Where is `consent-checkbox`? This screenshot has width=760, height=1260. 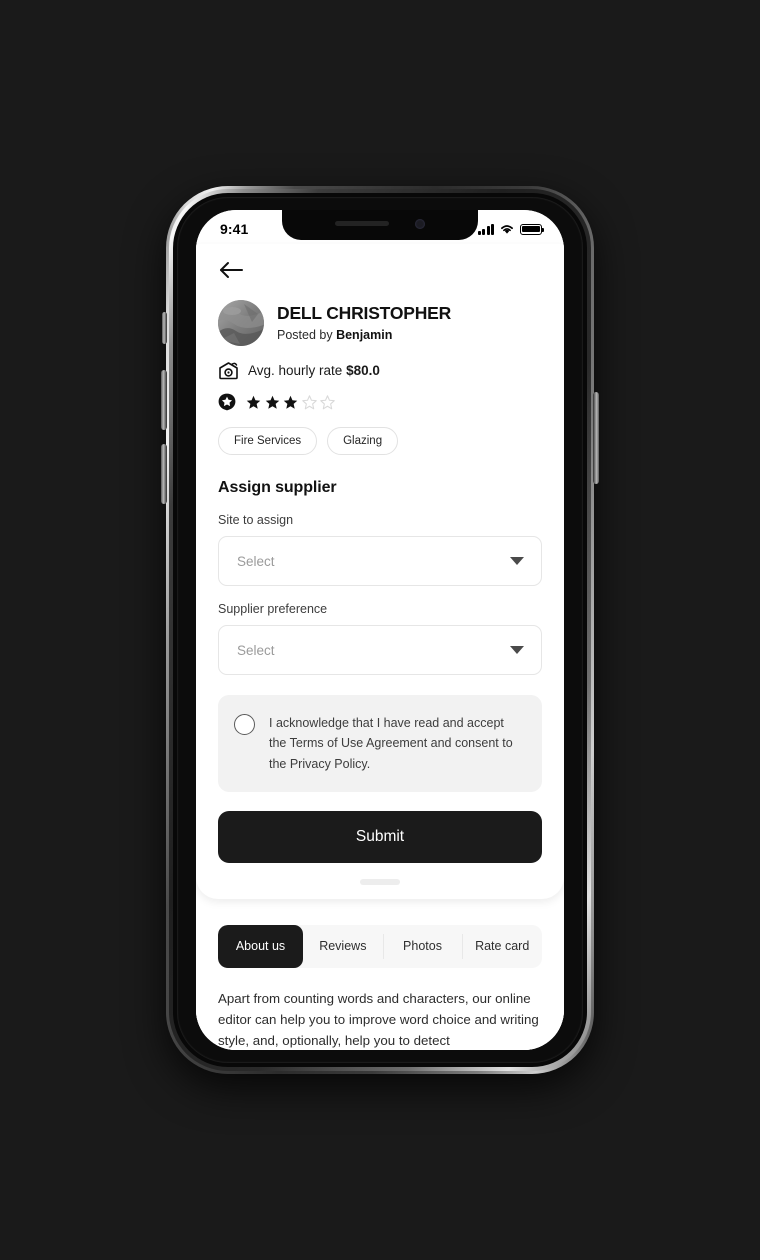 consent-checkbox is located at coordinates (244, 724).